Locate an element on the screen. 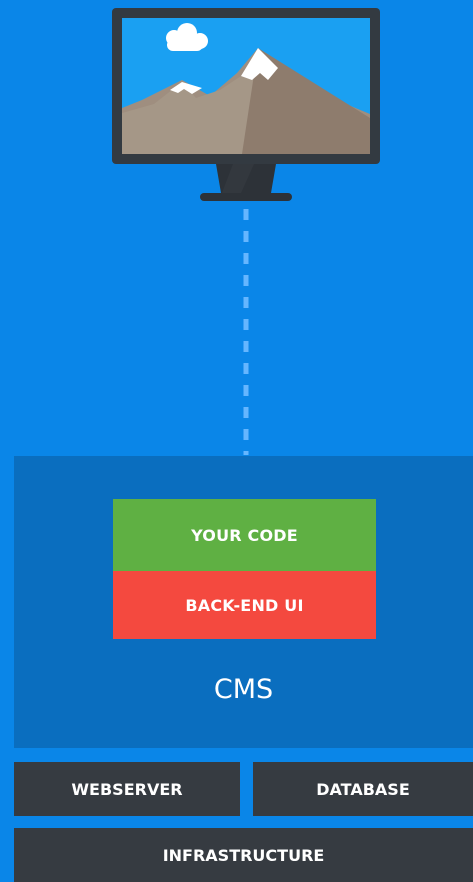 The width and height of the screenshot is (473, 882). monitor-icon is located at coordinates (246, 106).